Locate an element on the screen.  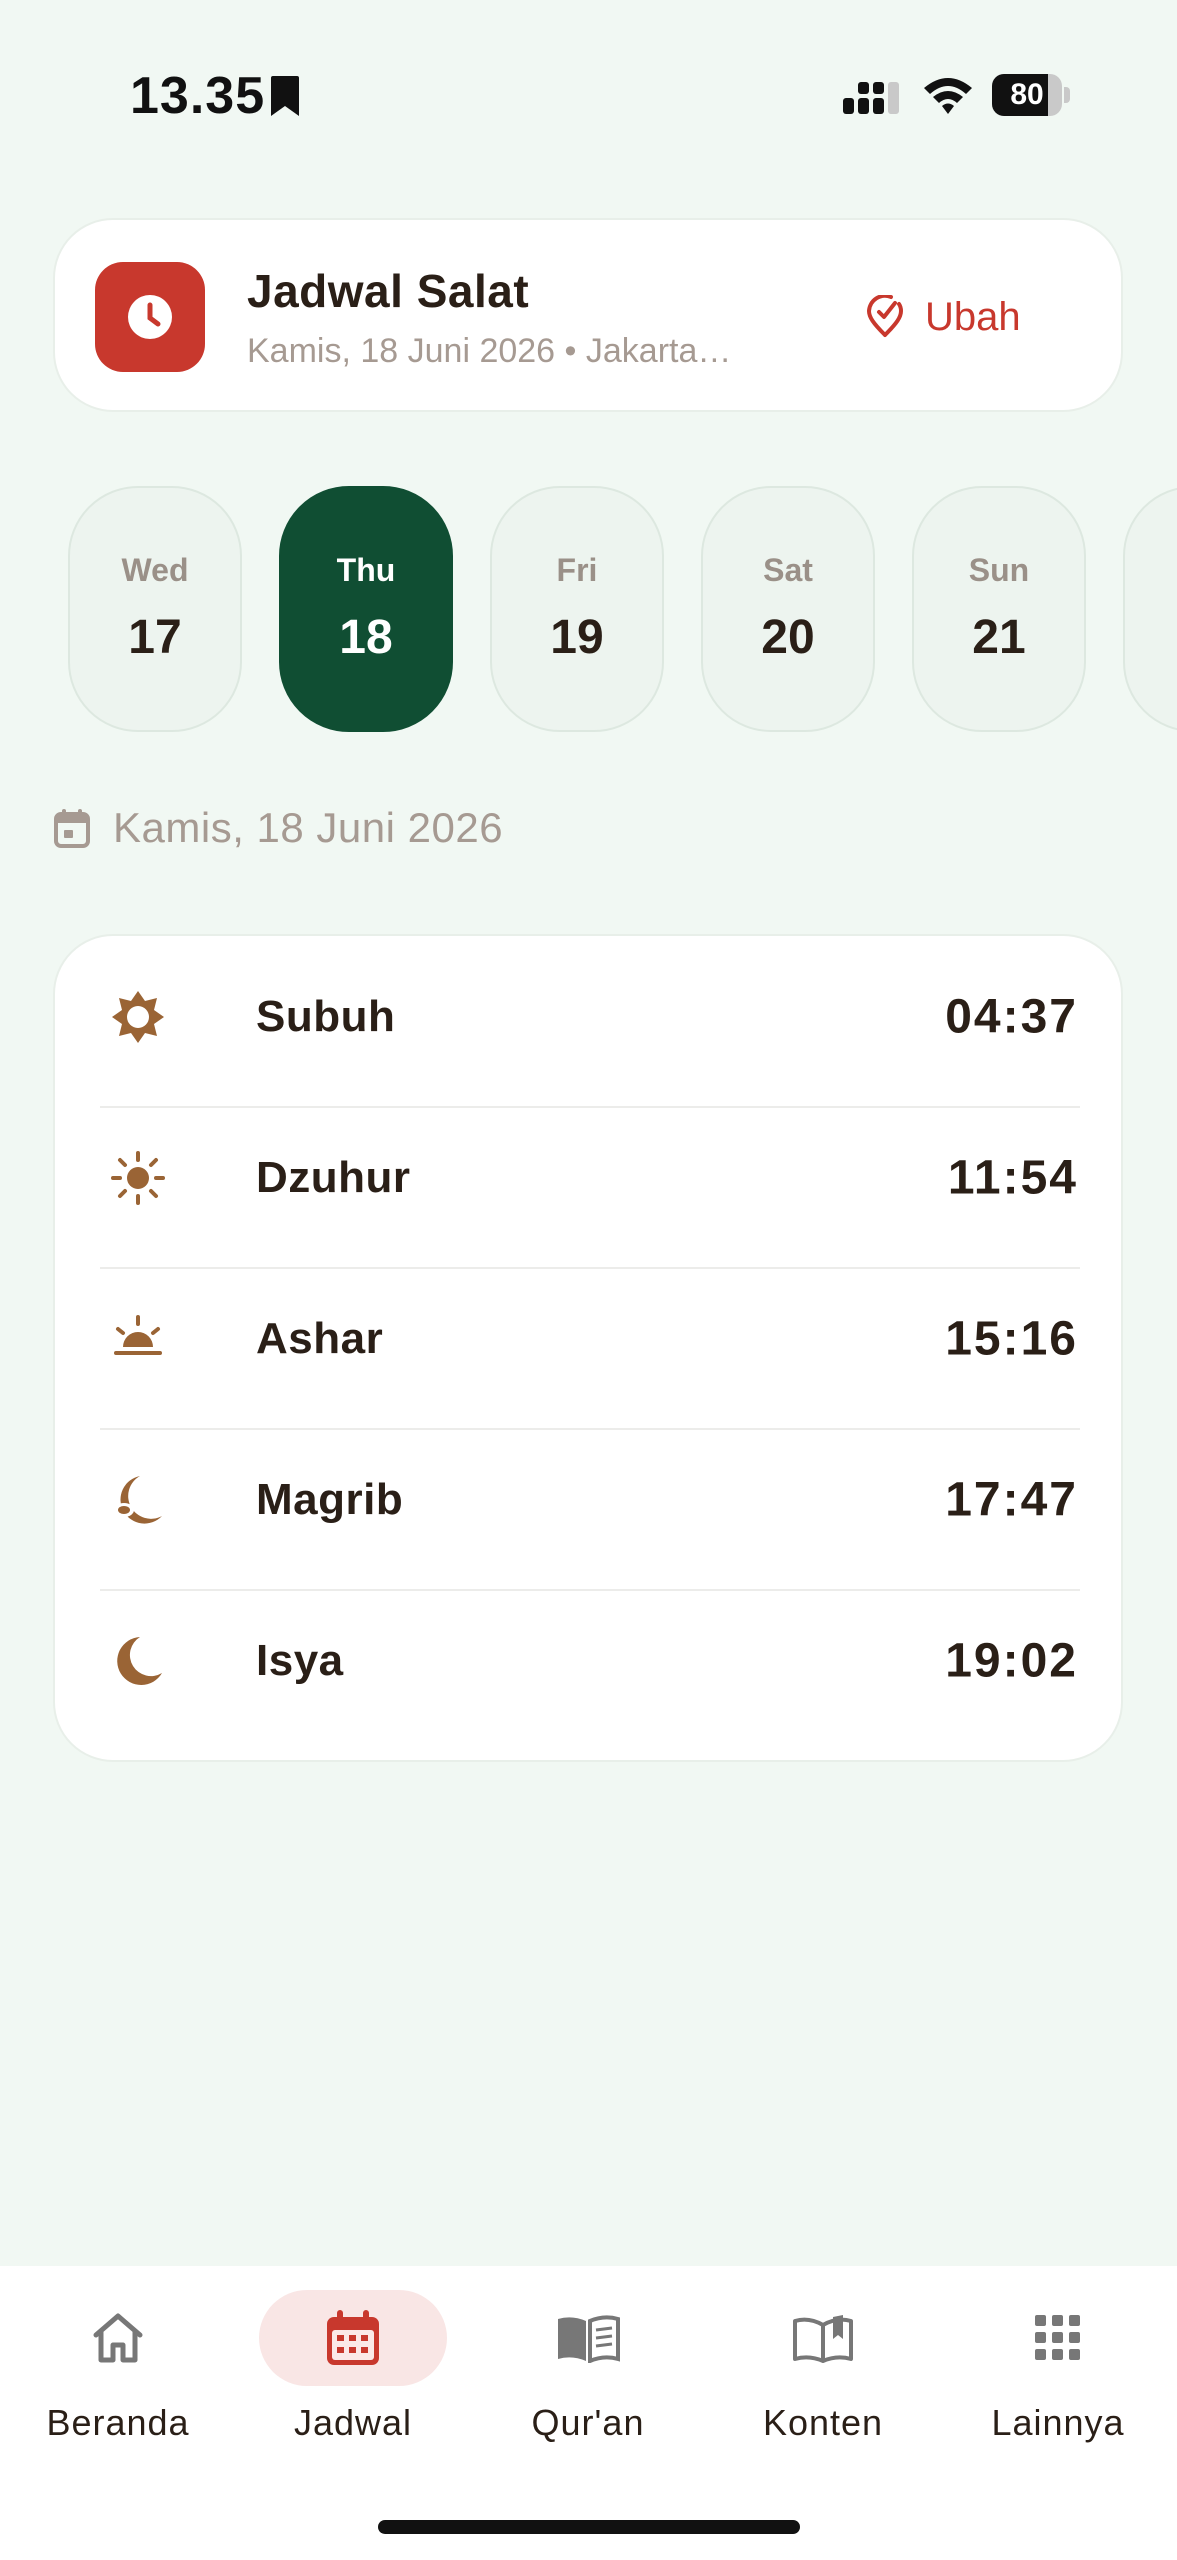
day-pill-fri: Fri 19 is located at coordinates (577, 609).